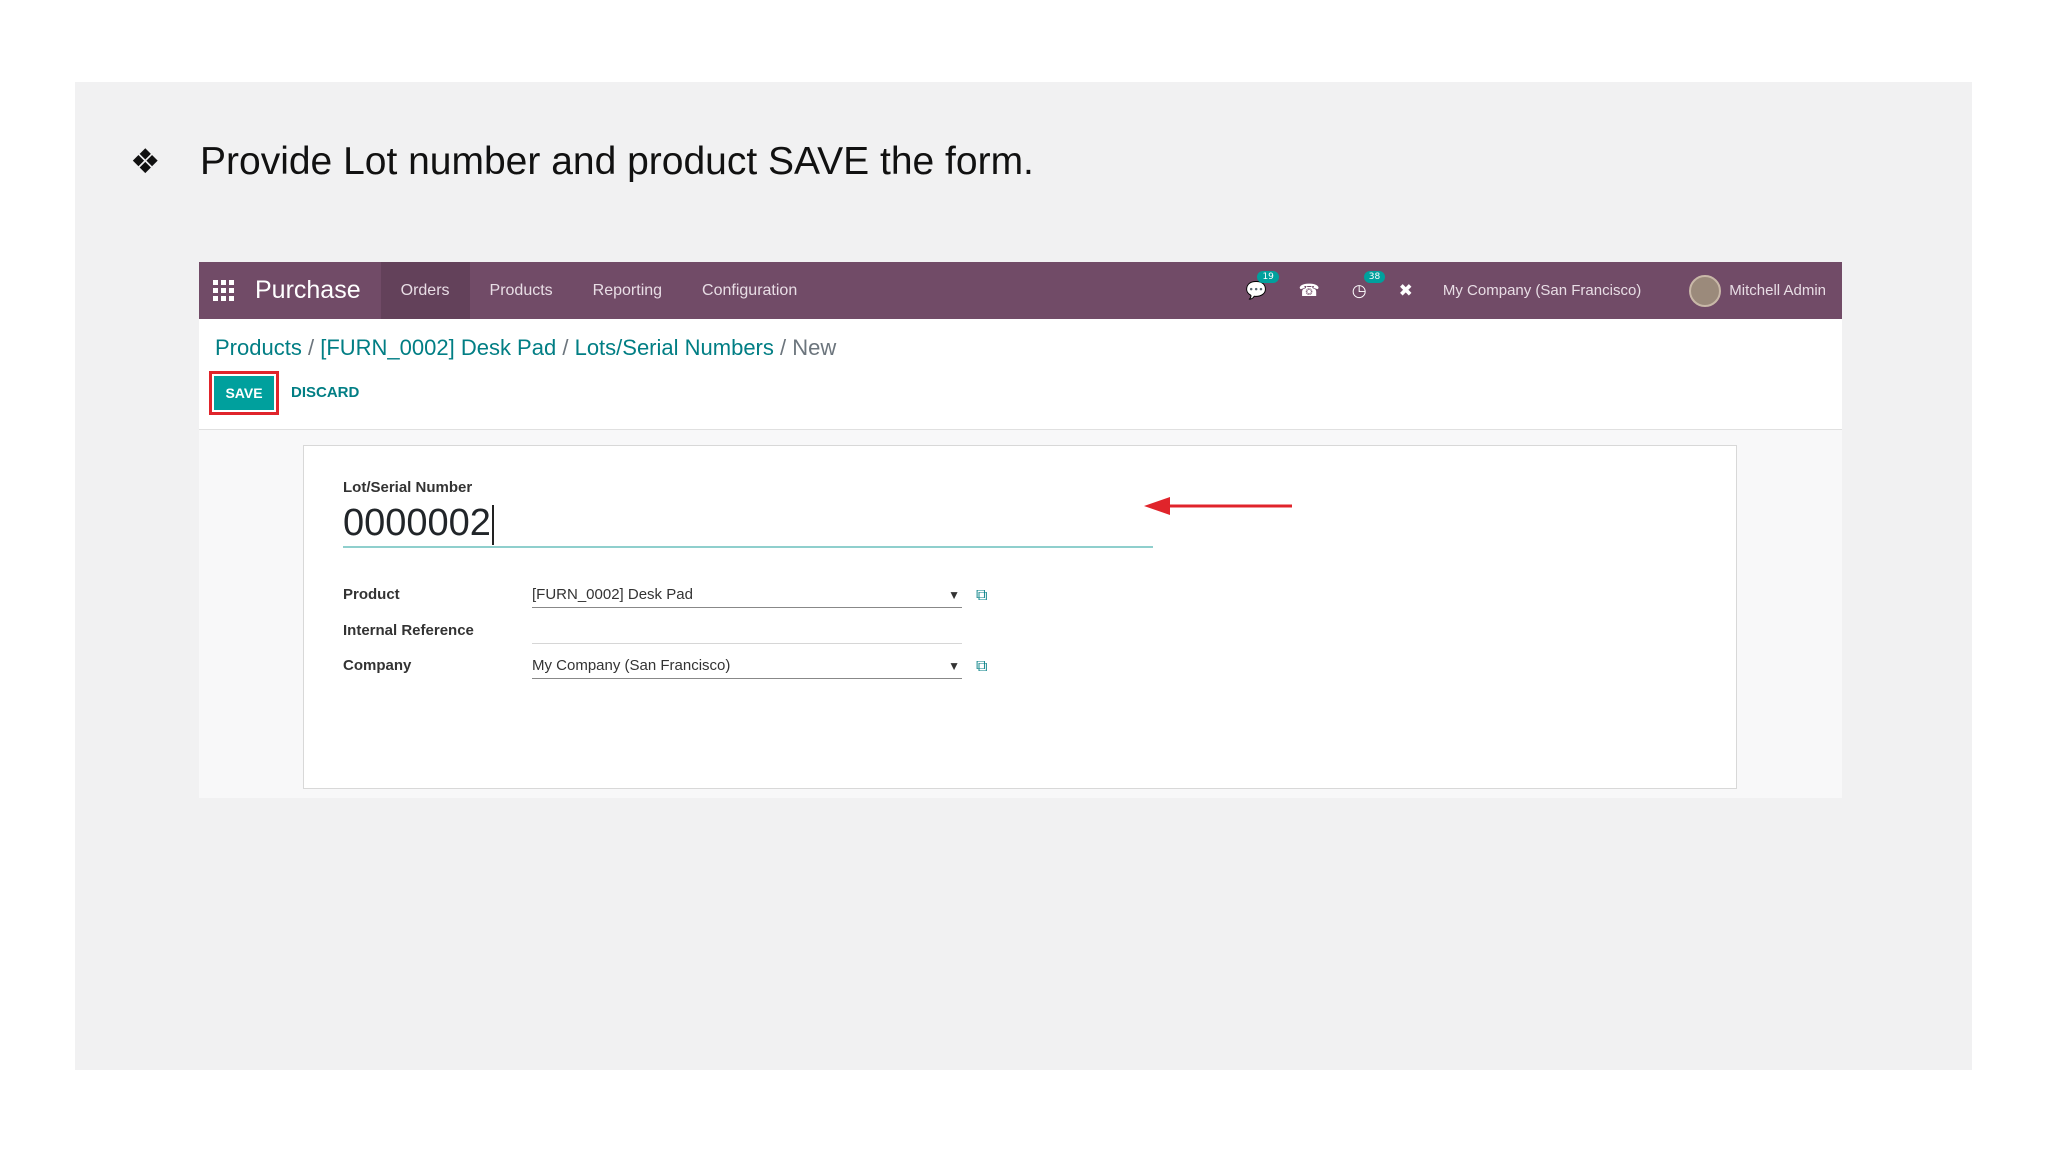 The height and width of the screenshot is (1152, 2048). I want to click on menu-orders: Orders, so click(425, 290).